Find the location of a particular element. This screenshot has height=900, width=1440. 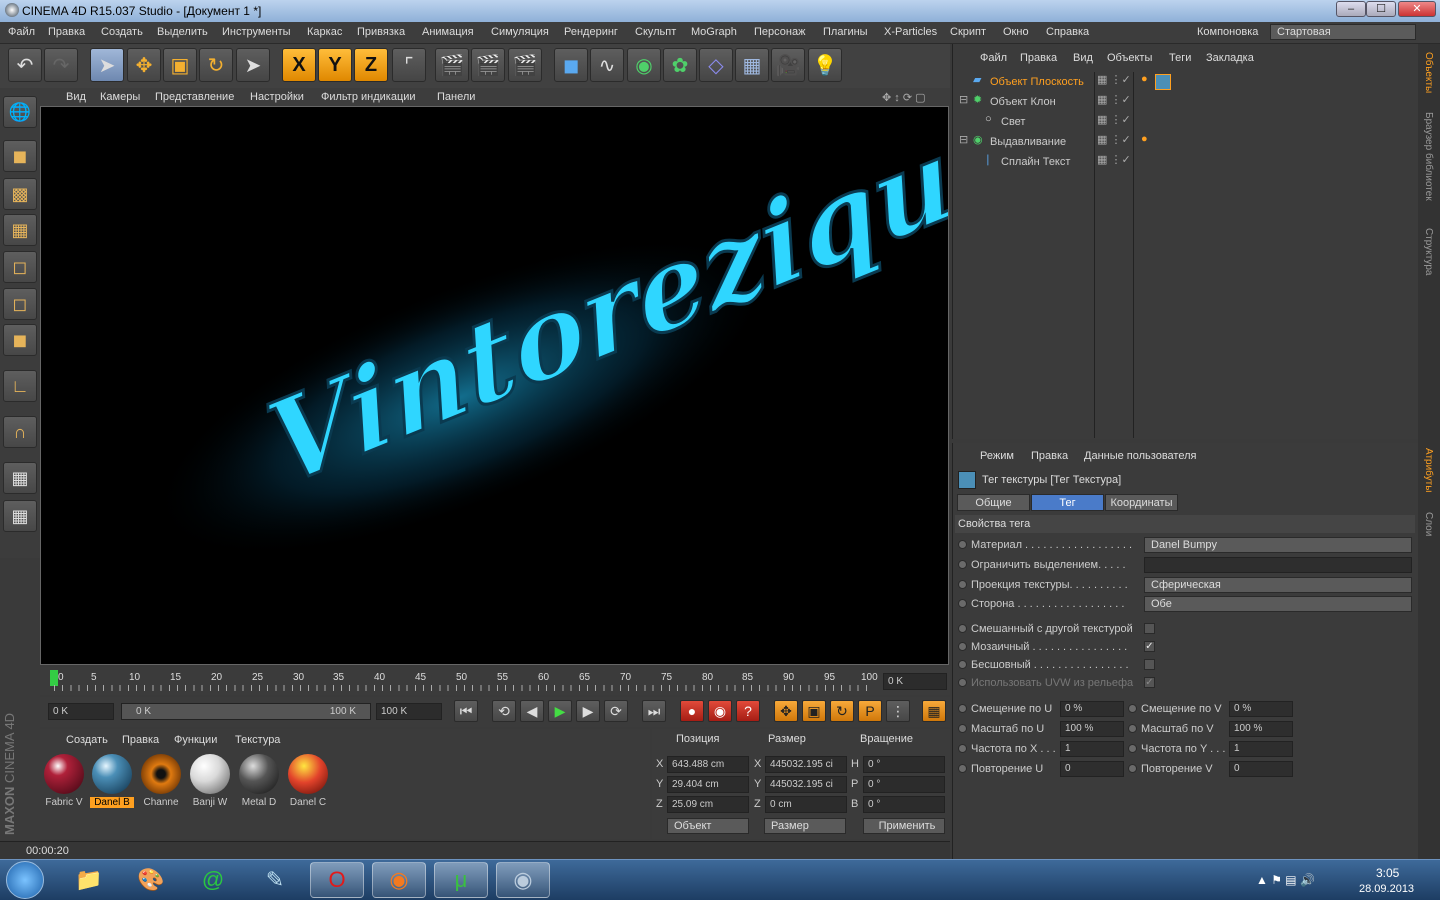

freq-y-field: 1 is located at coordinates (1261, 749).